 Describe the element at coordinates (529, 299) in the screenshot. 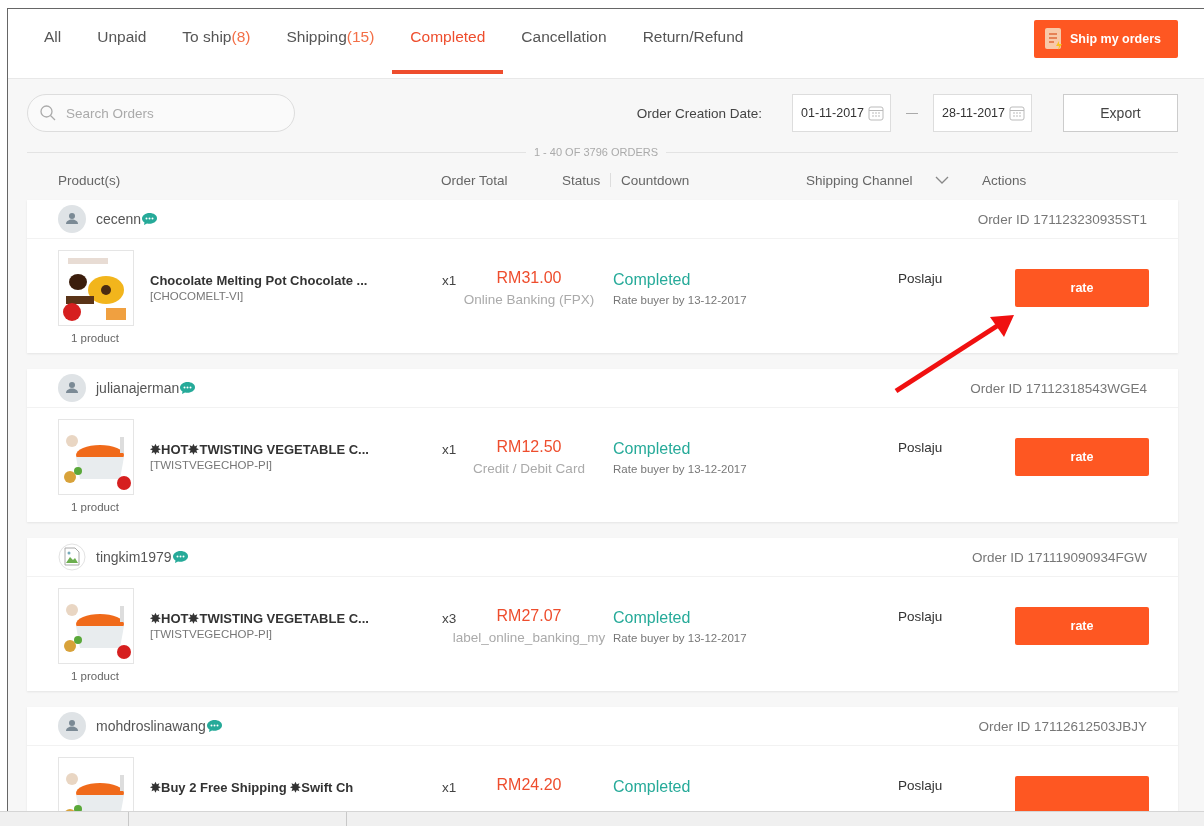

I see `payment-method: Online Banking (FPX)` at that location.